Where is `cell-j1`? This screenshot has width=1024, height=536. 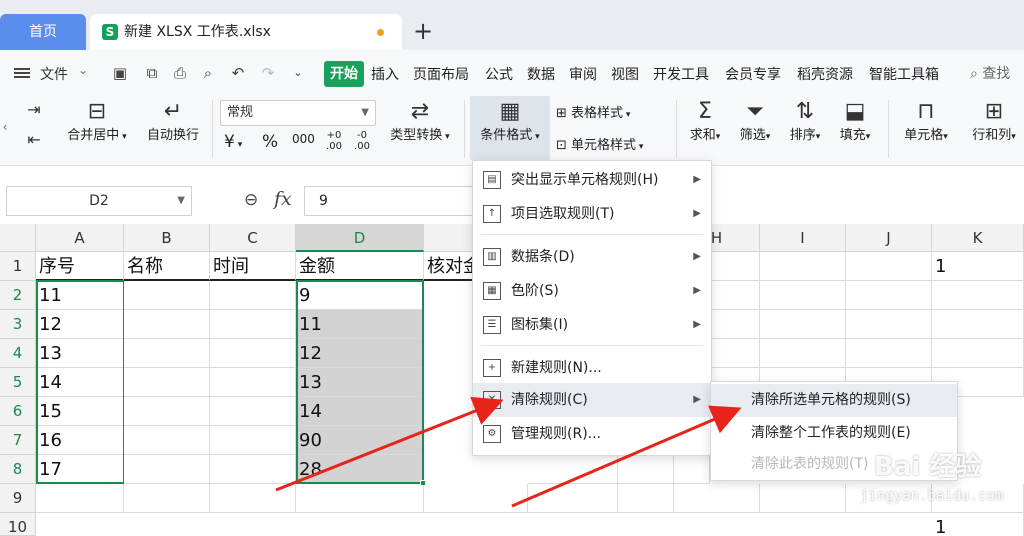
cell-j1 is located at coordinates (889, 266).